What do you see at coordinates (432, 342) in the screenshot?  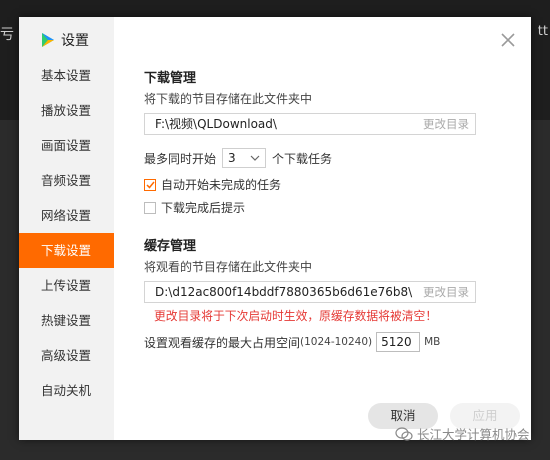 I see `cache-size-unit: MB` at bounding box center [432, 342].